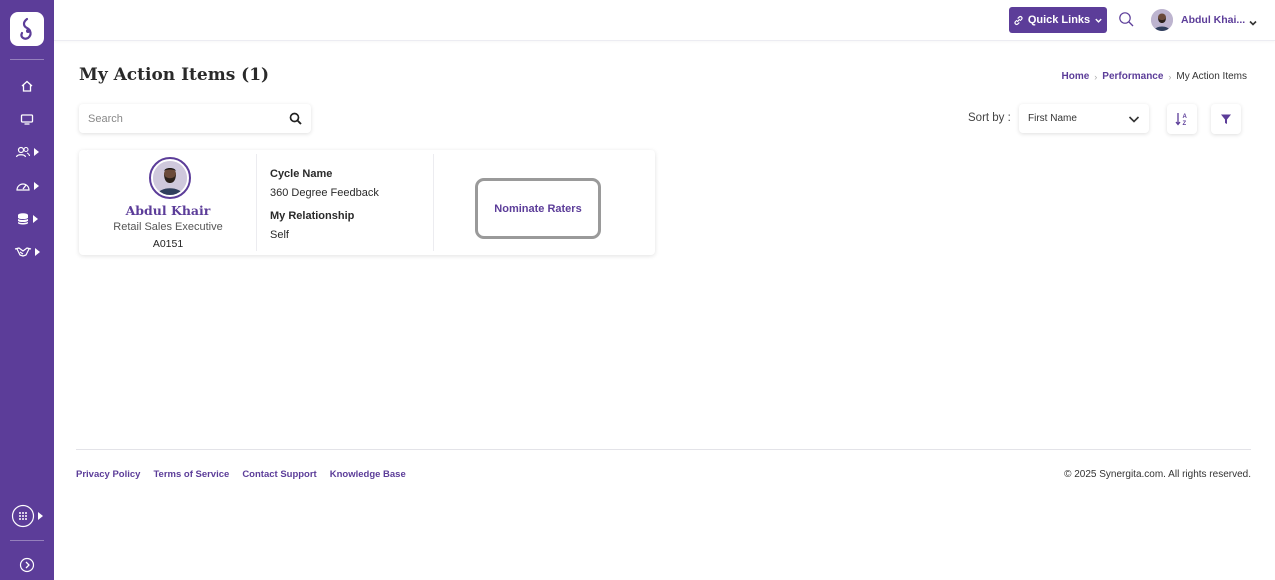 The width and height of the screenshot is (1275, 580). Describe the element at coordinates (23, 152) in the screenshot. I see `people-icon` at that location.